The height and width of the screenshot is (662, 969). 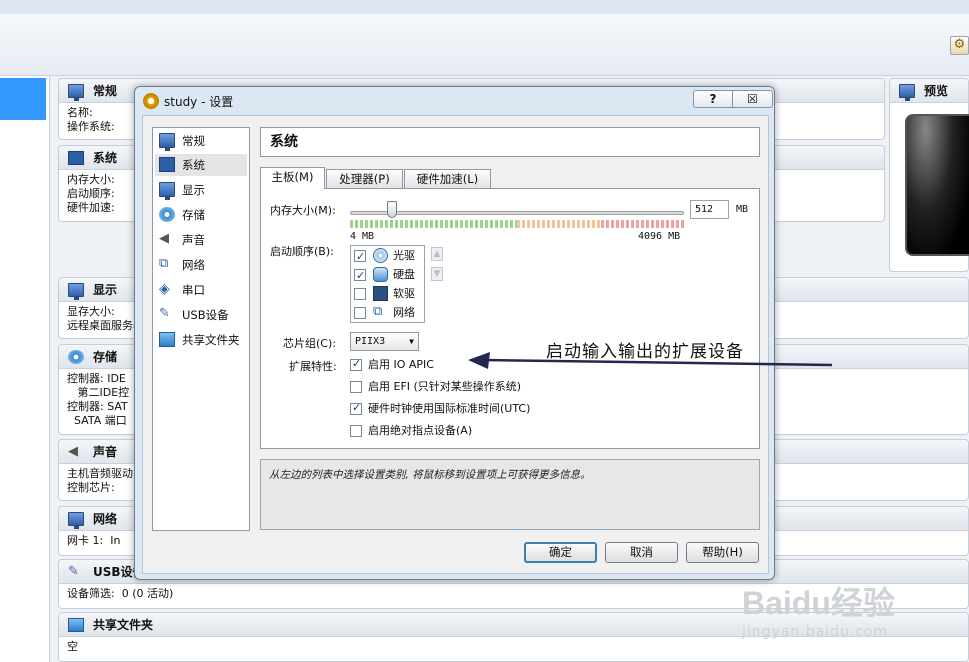 I want to click on section-title: 网络, so click(x=105, y=519).